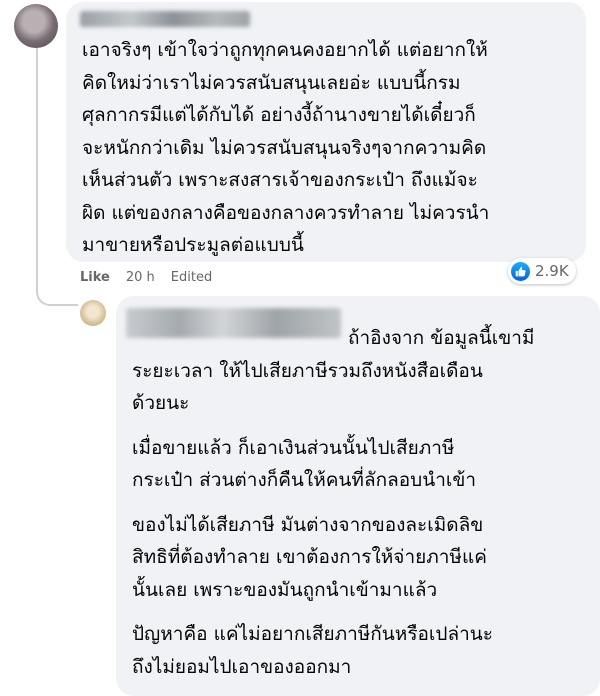 This screenshot has width=600, height=696. Describe the element at coordinates (193, 245) in the screenshot. I see `comment-line: มาขายหรือประมูลต่อแบบนี้` at that location.